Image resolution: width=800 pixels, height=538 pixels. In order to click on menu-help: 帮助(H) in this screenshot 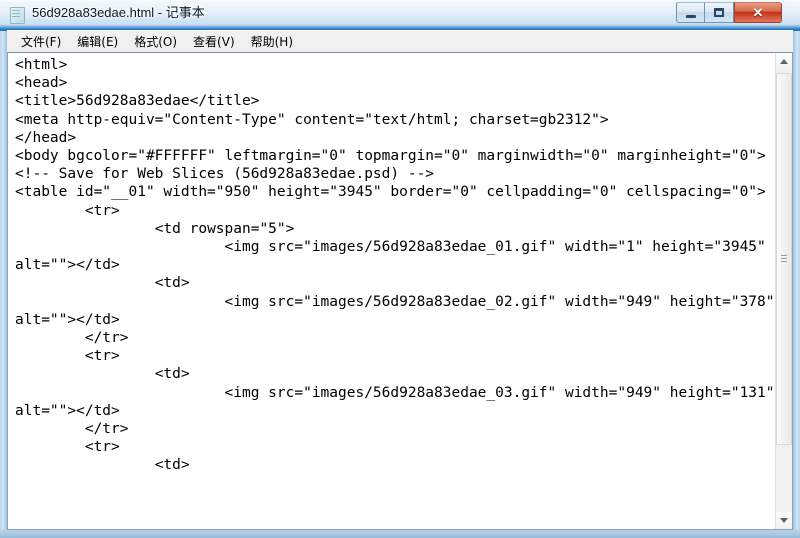, I will do `click(272, 42)`.